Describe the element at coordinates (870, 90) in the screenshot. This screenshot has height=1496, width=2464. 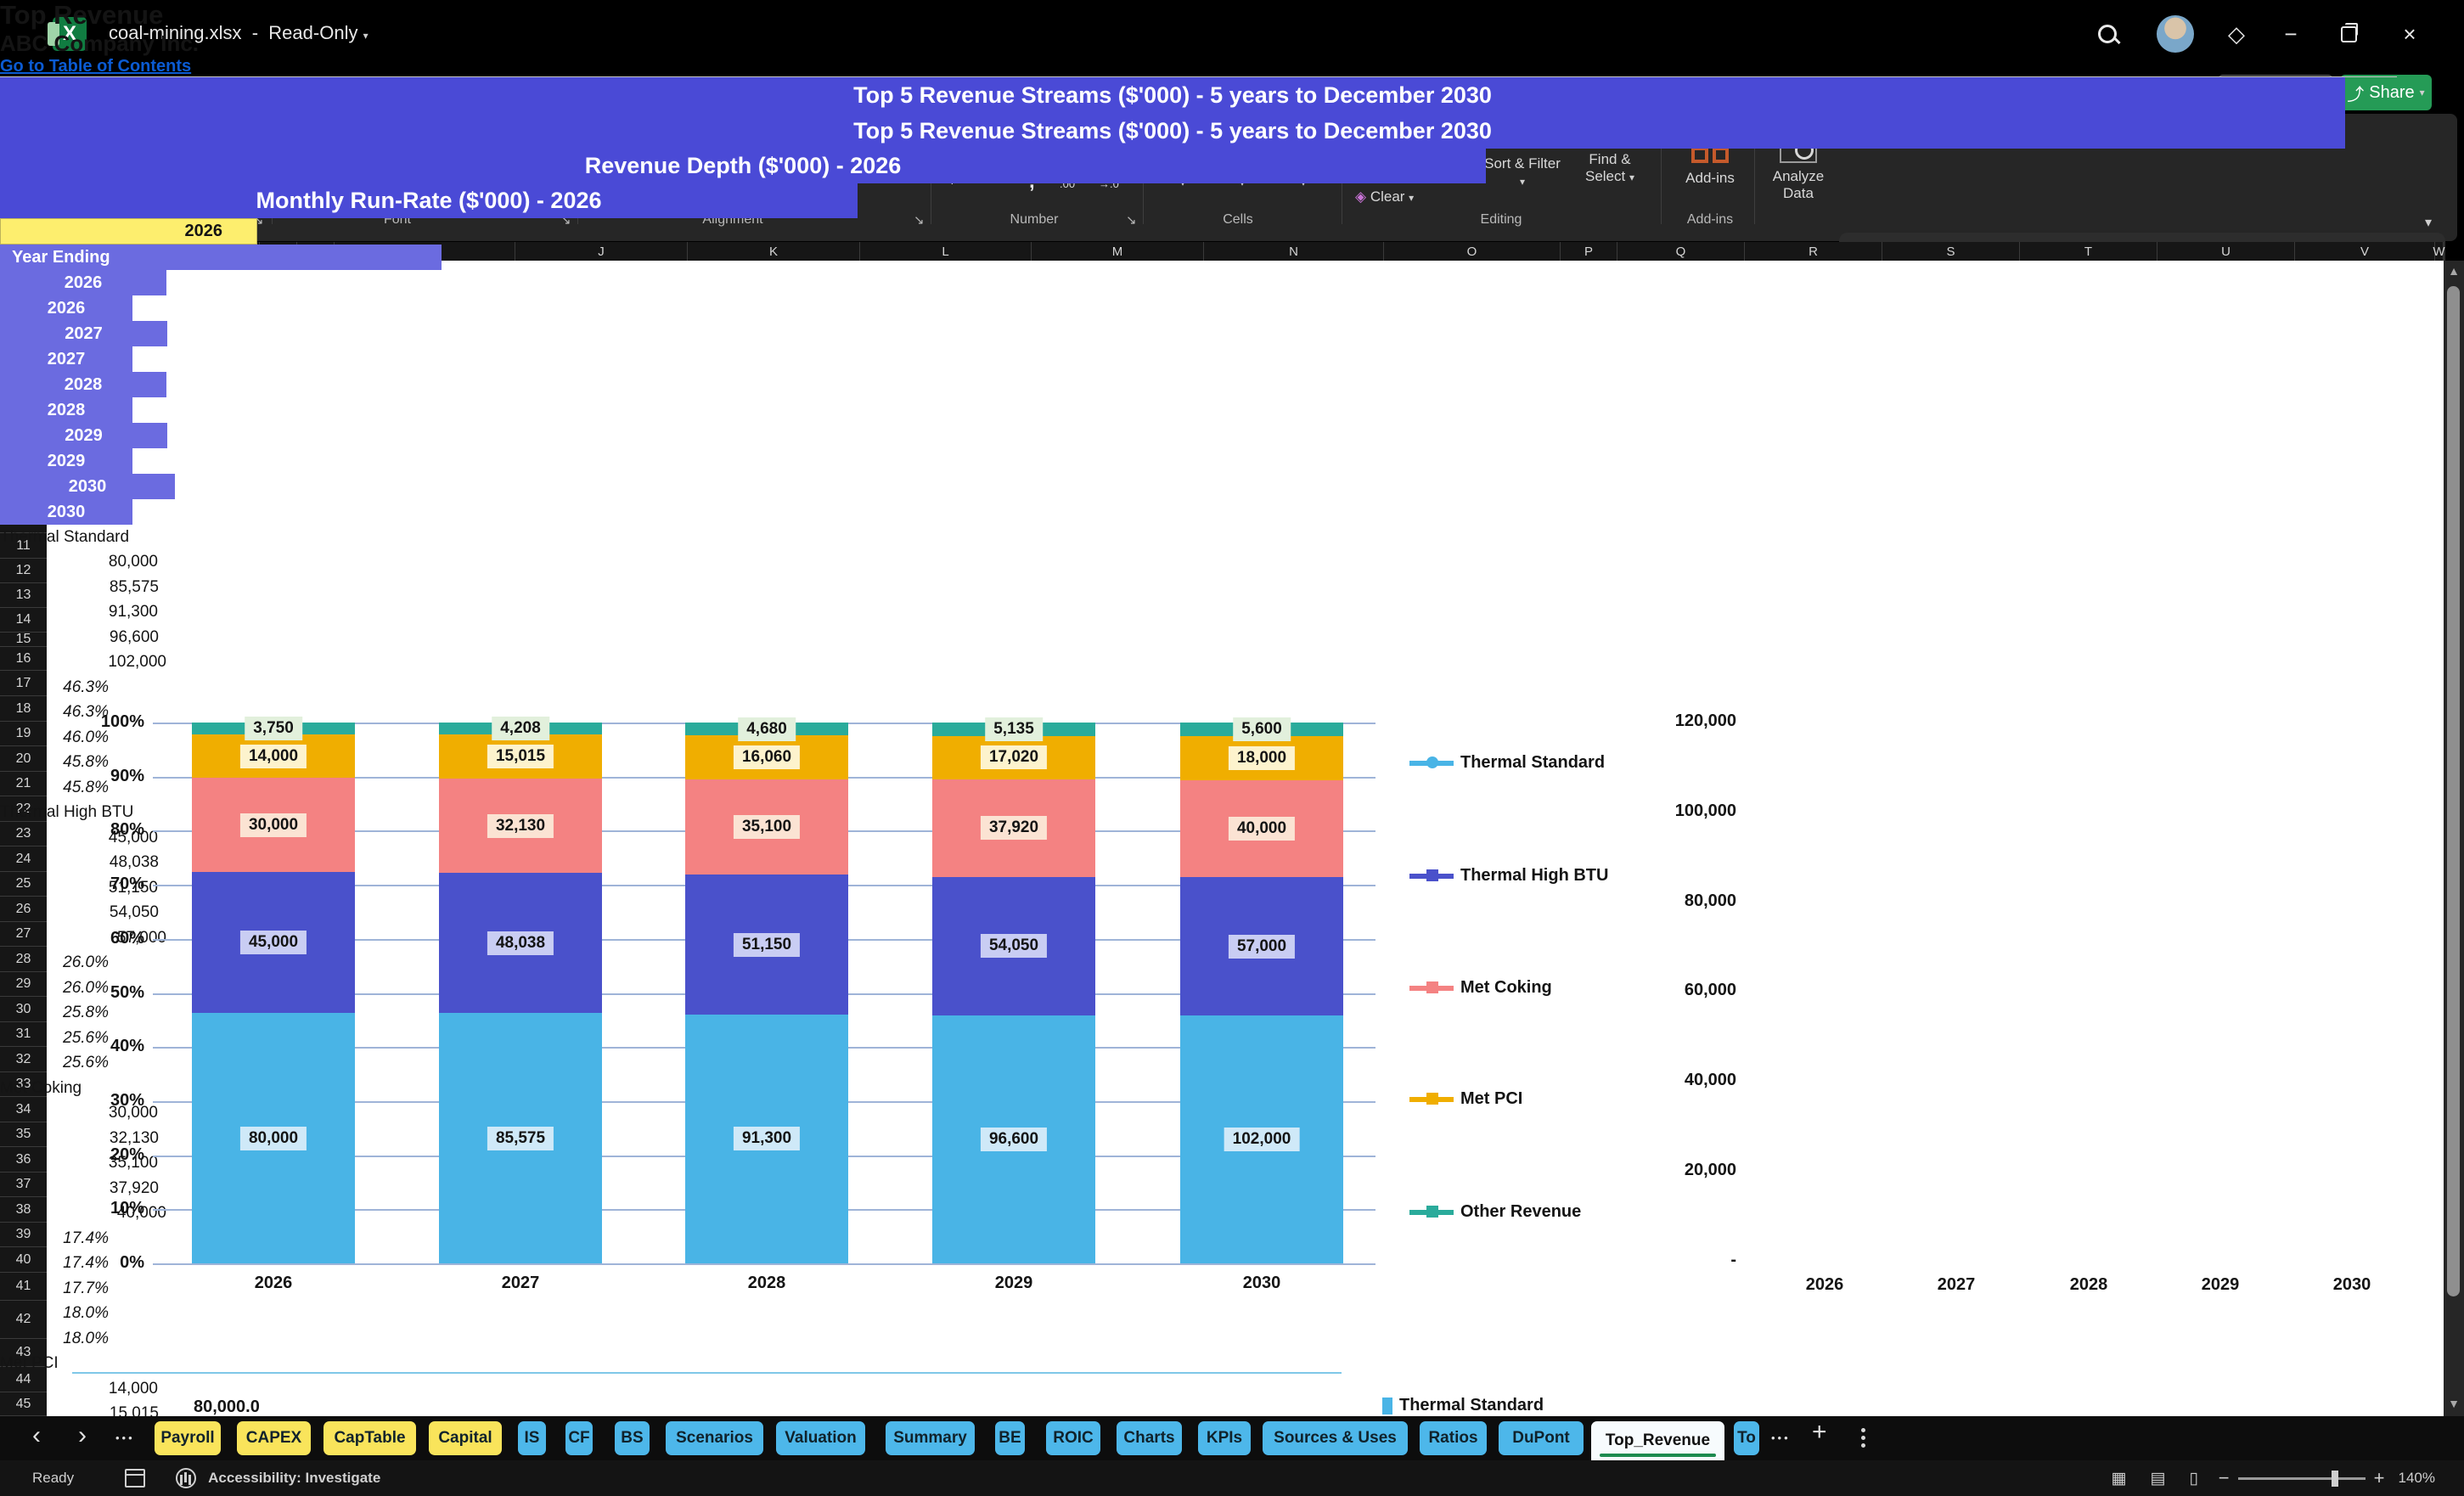
I see `menu-tab-help: Help` at that location.